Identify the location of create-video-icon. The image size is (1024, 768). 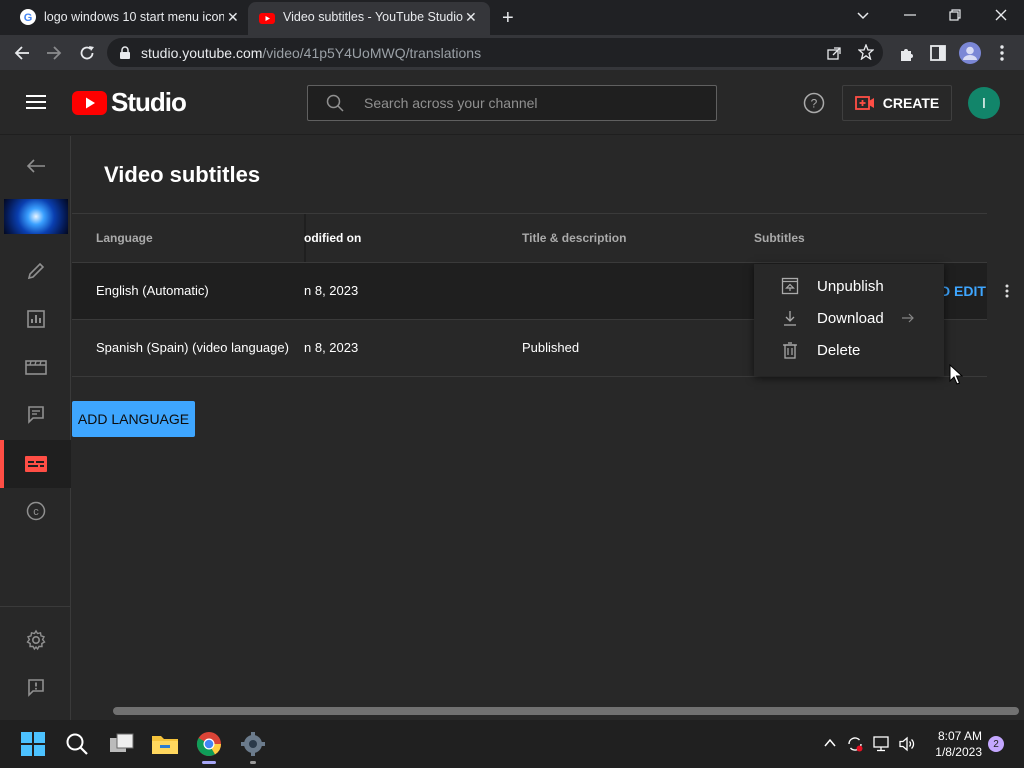
(864, 103).